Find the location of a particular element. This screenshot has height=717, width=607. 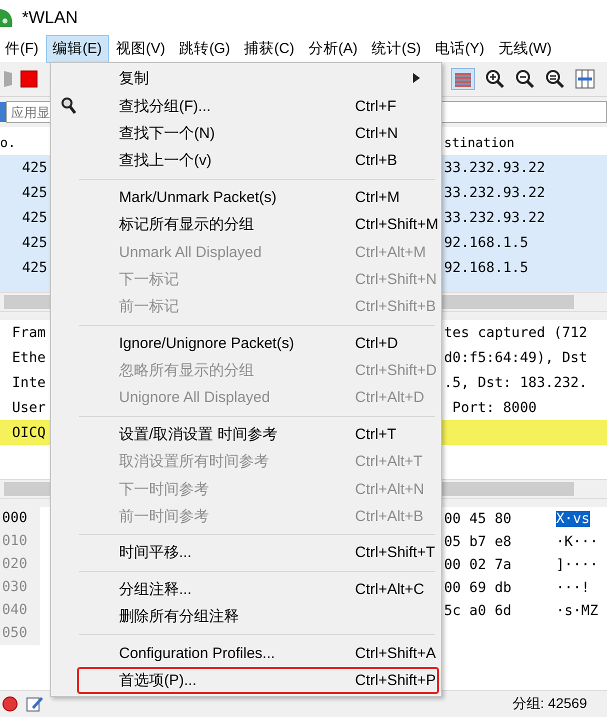

stop-icon is located at coordinates (29, 79).